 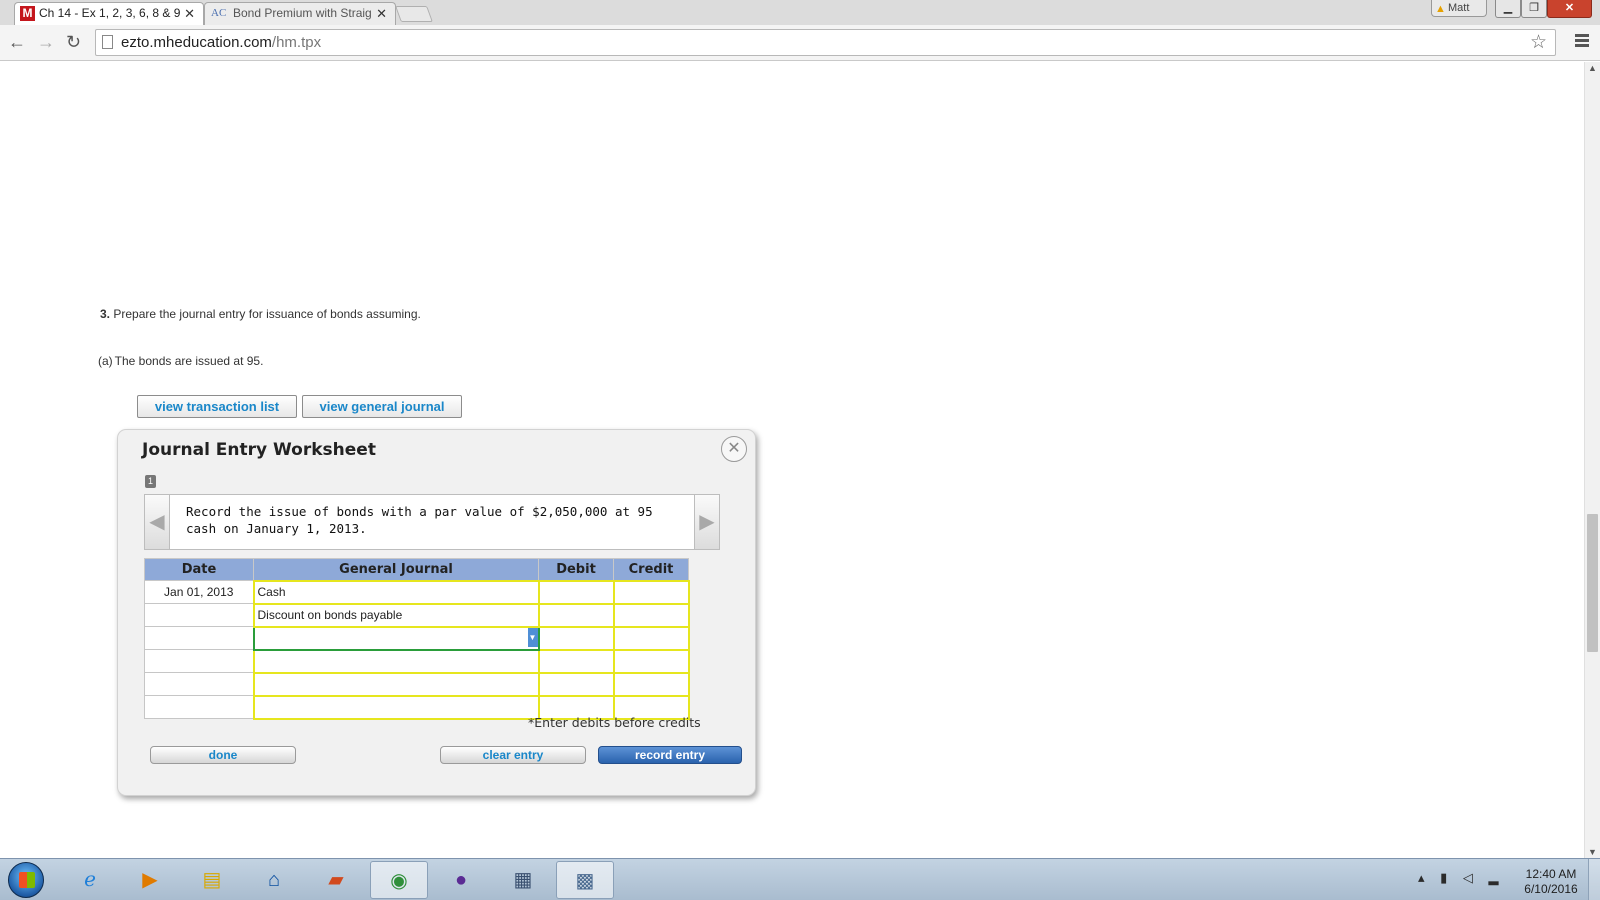 What do you see at coordinates (221, 42) in the screenshot?
I see `url-text: ezto.mheducation.com/hm.tpx` at bounding box center [221, 42].